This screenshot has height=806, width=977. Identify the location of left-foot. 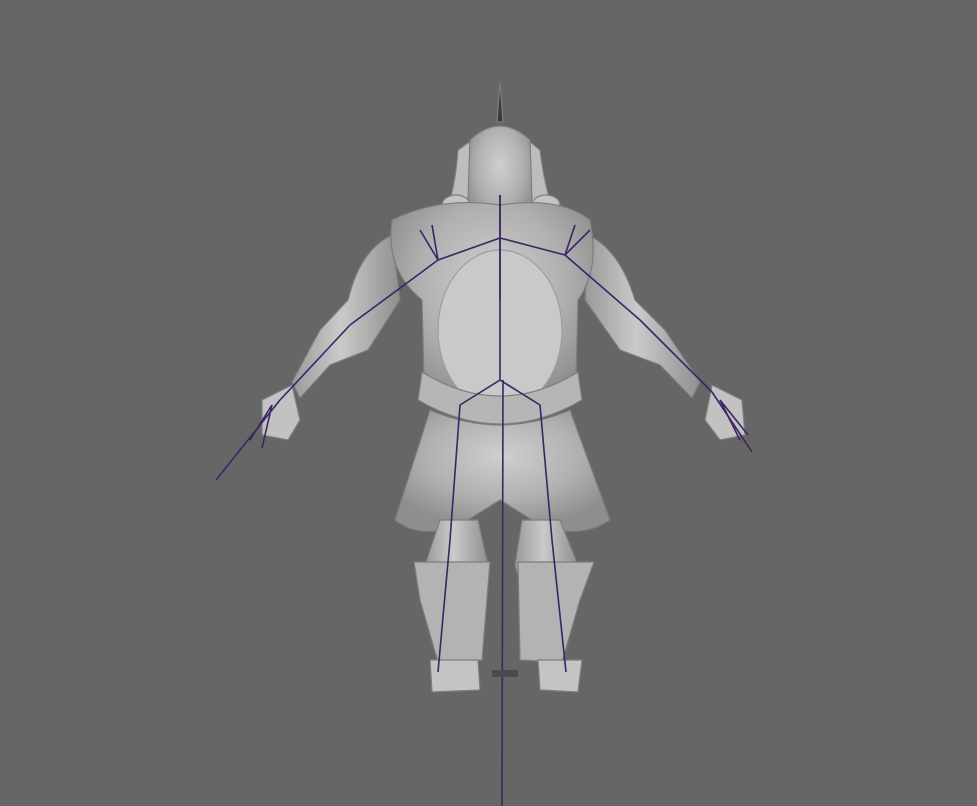
(455, 676).